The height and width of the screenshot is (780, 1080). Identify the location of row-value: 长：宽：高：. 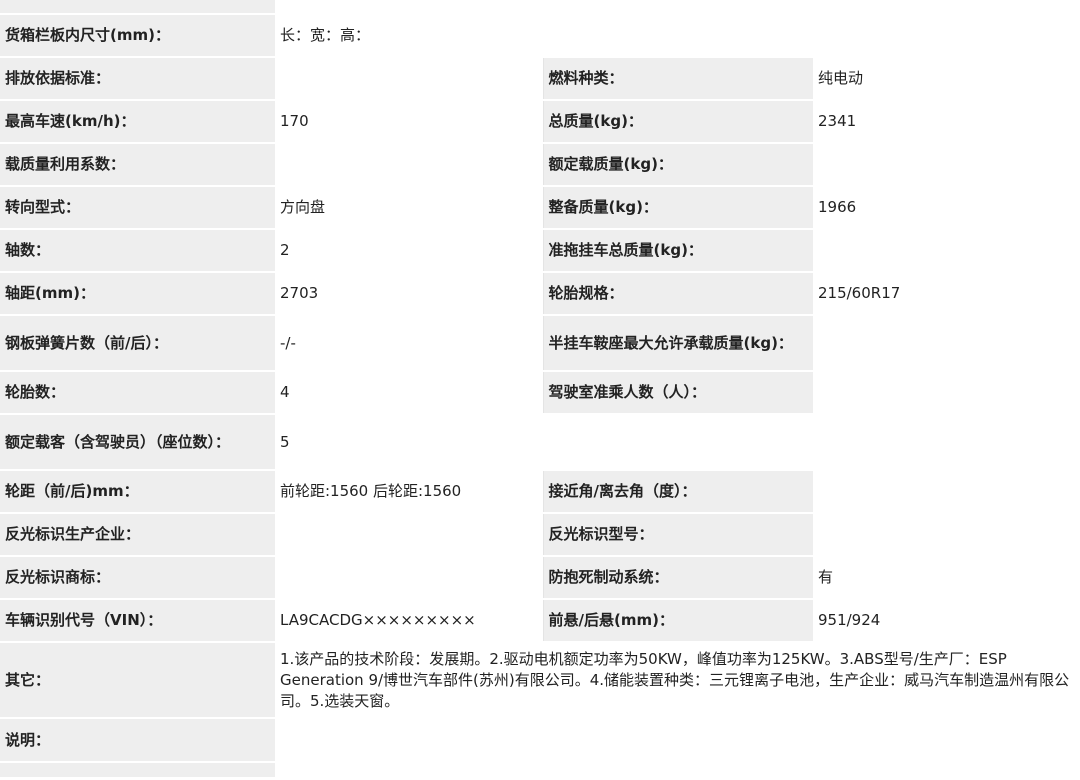
(677, 36).